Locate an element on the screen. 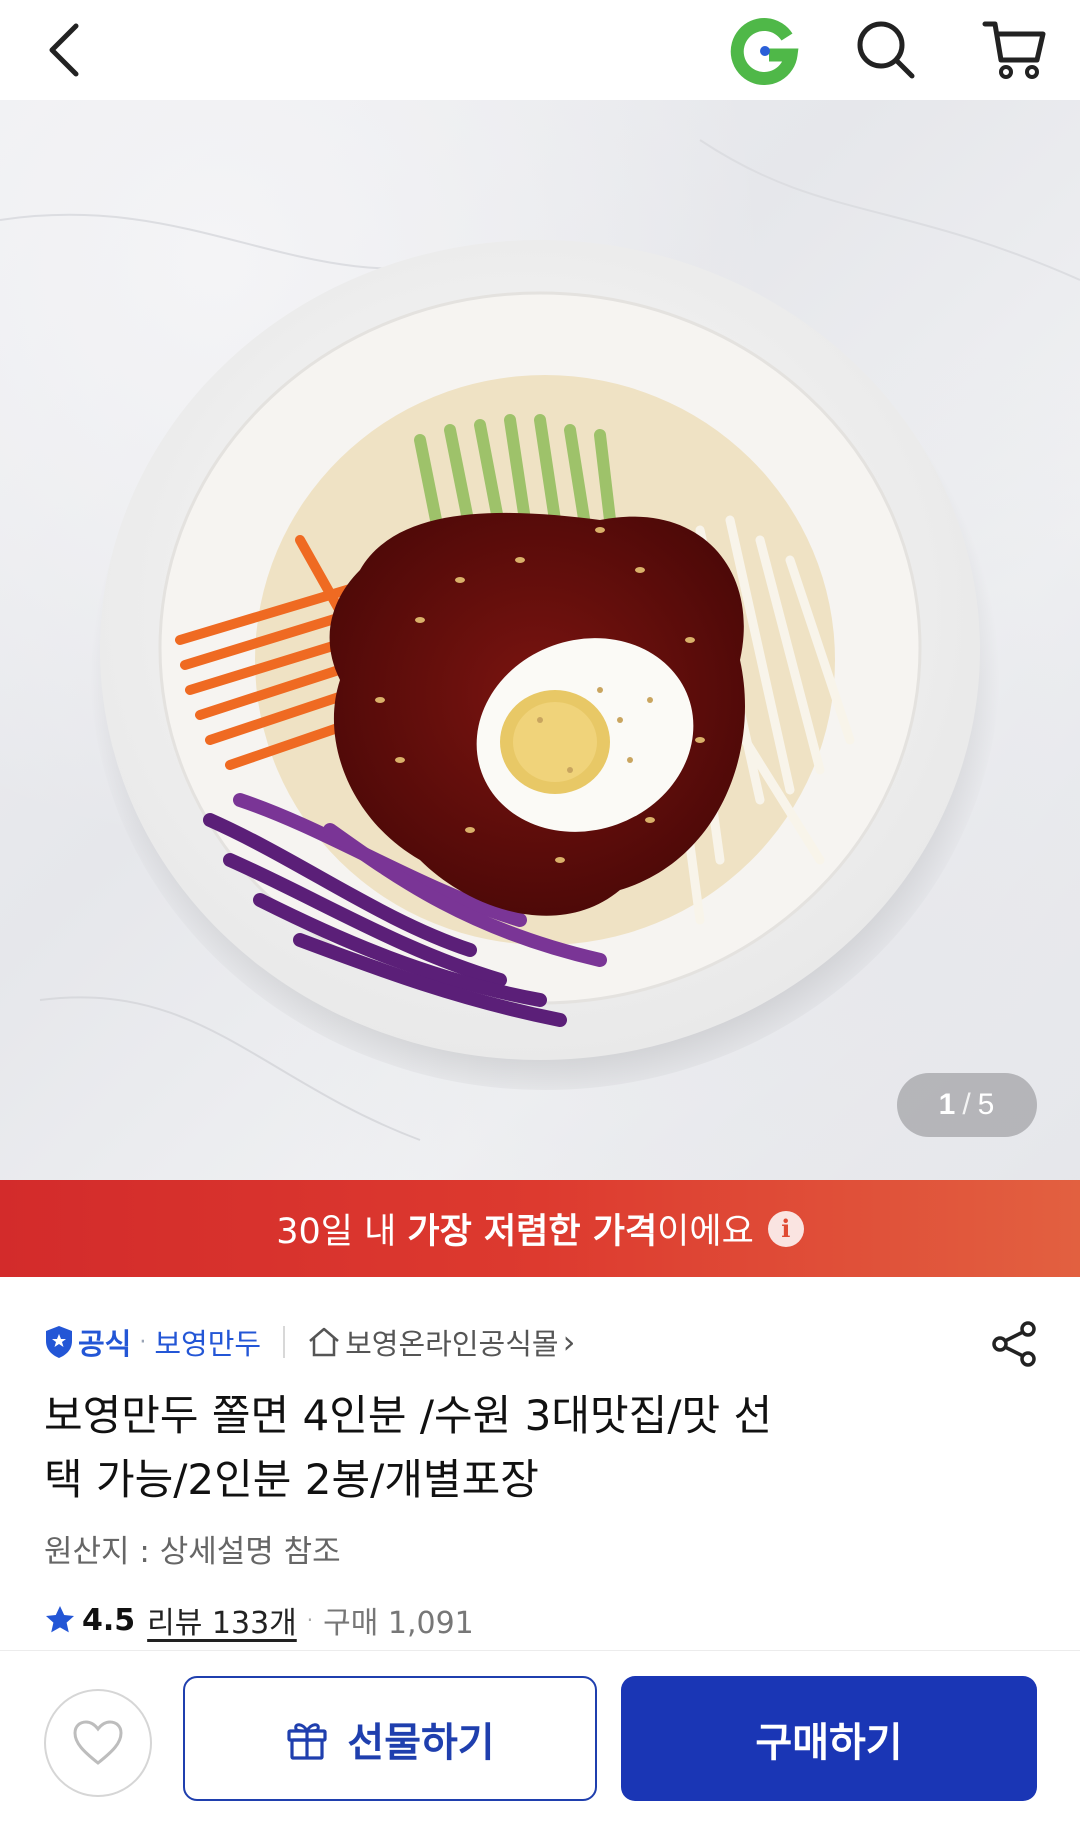  seller-info-row: 공식 · 보영만두 보영온라인공식몰 › is located at coordinates (539, 1342).